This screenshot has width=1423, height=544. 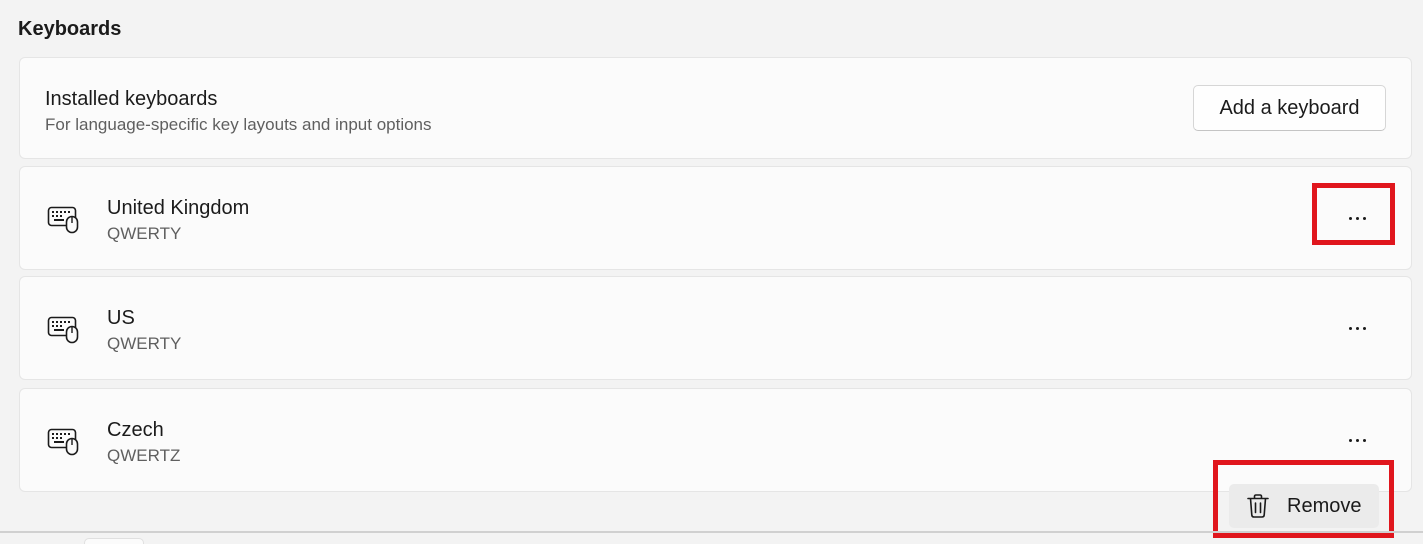 What do you see at coordinates (70, 29) in the screenshot?
I see `section-title: Keyboards` at bounding box center [70, 29].